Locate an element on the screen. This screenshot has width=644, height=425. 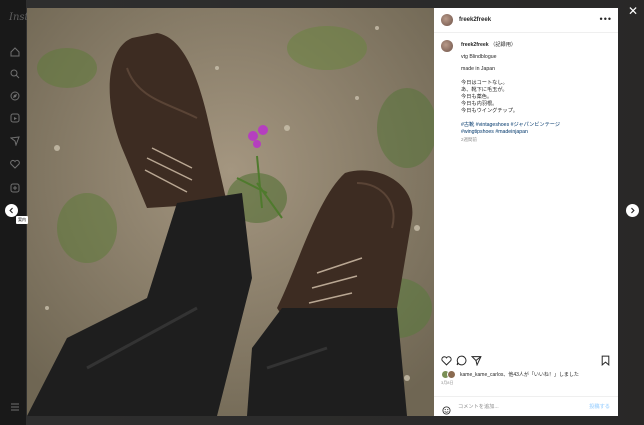
bookmark-icon is located at coordinates (605, 359).